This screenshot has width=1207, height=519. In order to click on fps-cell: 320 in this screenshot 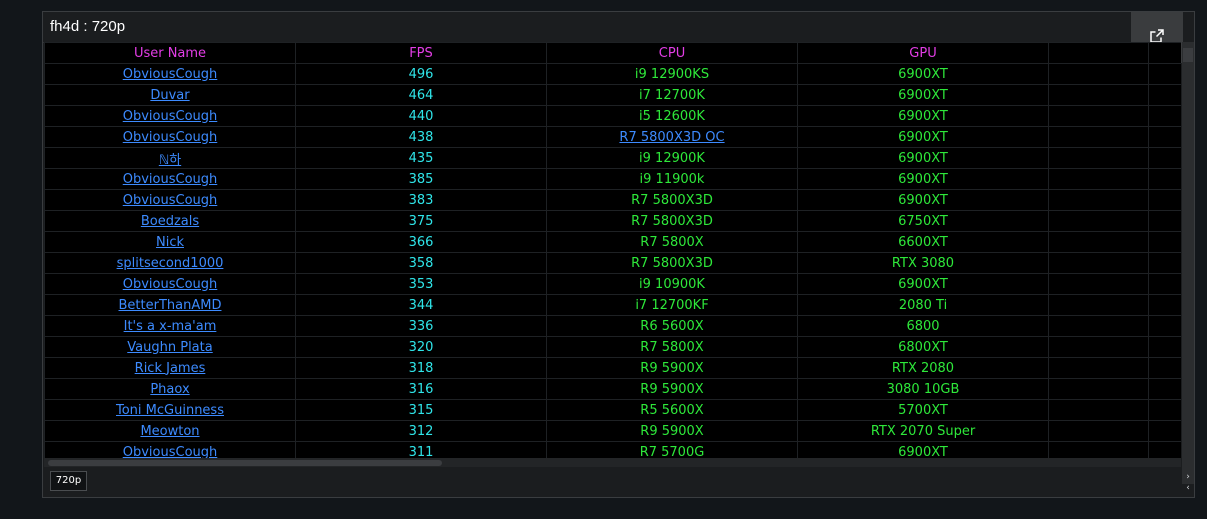, I will do `click(421, 347)`.